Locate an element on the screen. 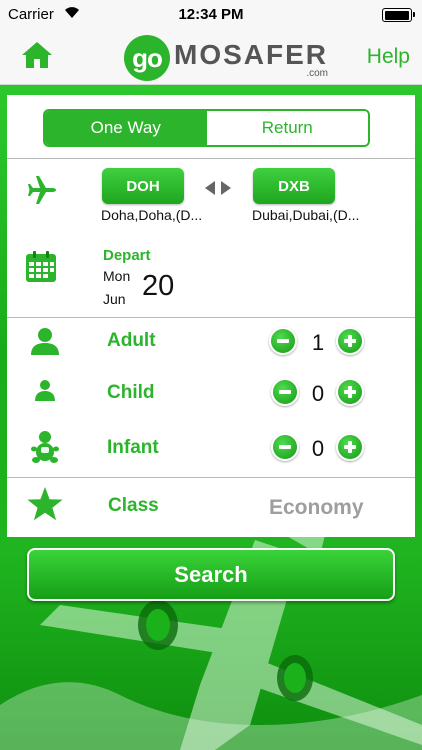  child-count: 0 is located at coordinates (318, 393).